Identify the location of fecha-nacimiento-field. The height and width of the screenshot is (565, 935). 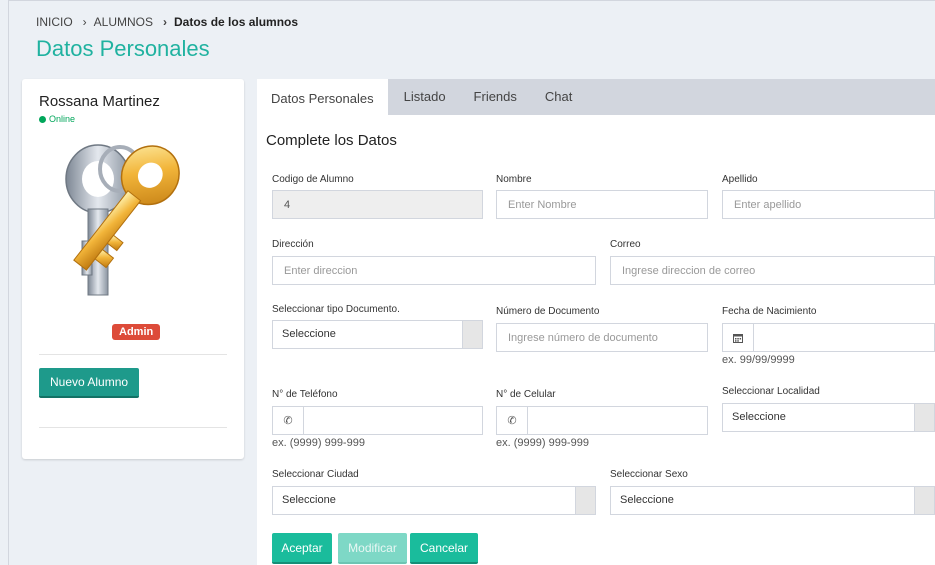
(828, 337).